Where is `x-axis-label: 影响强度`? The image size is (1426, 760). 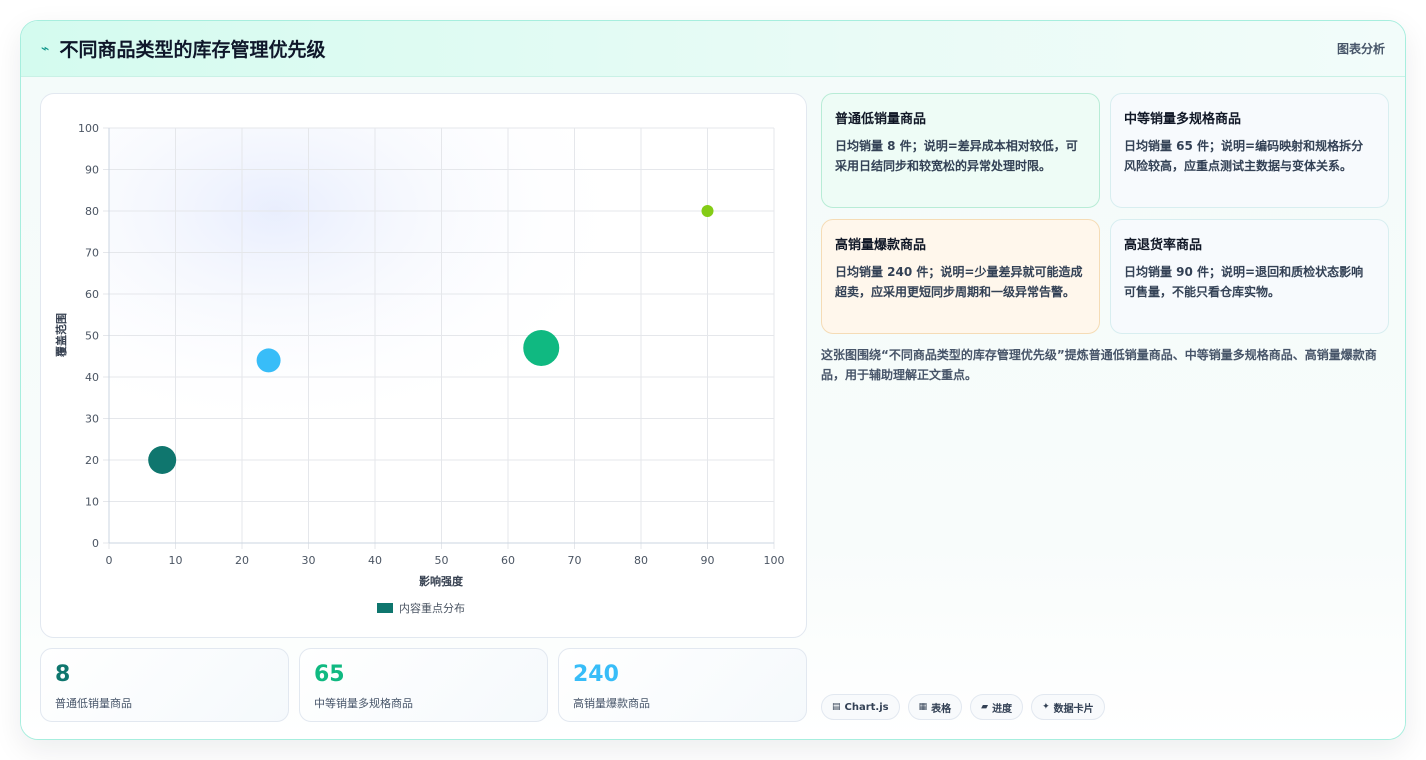 x-axis-label: 影响强度 is located at coordinates (441, 581).